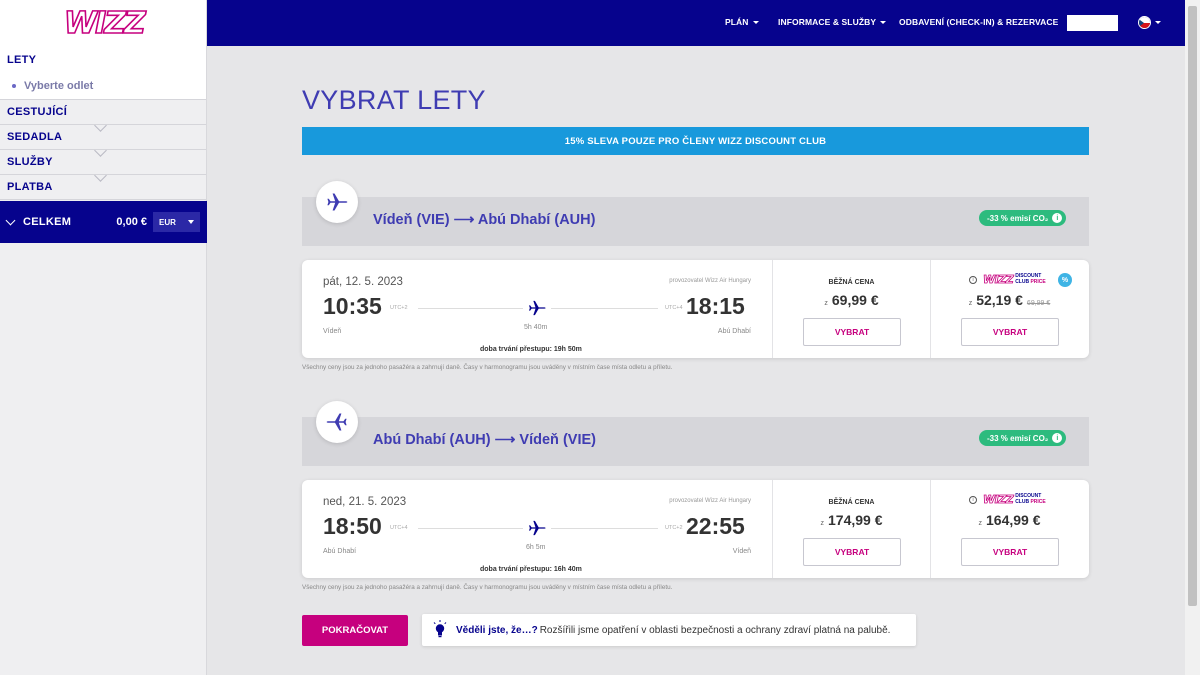 The image size is (1200, 675). What do you see at coordinates (1092, 23) in the screenshot?
I see `login-box` at bounding box center [1092, 23].